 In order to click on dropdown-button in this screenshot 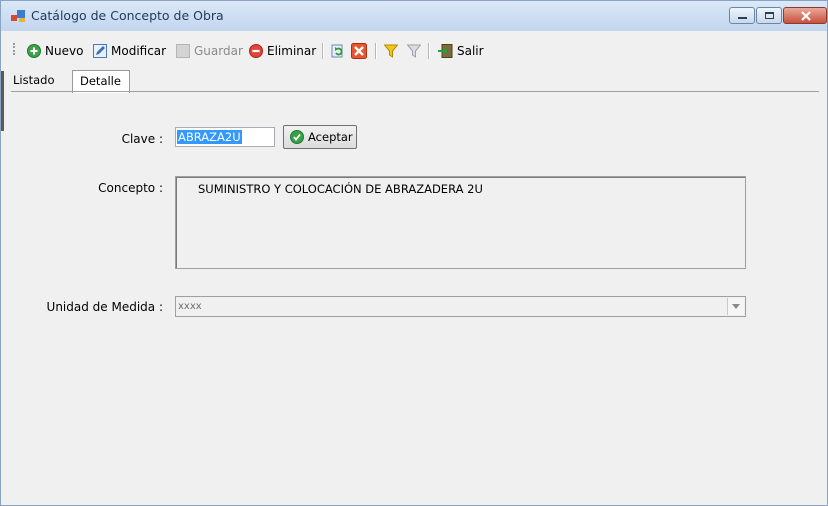, I will do `click(735, 306)`.